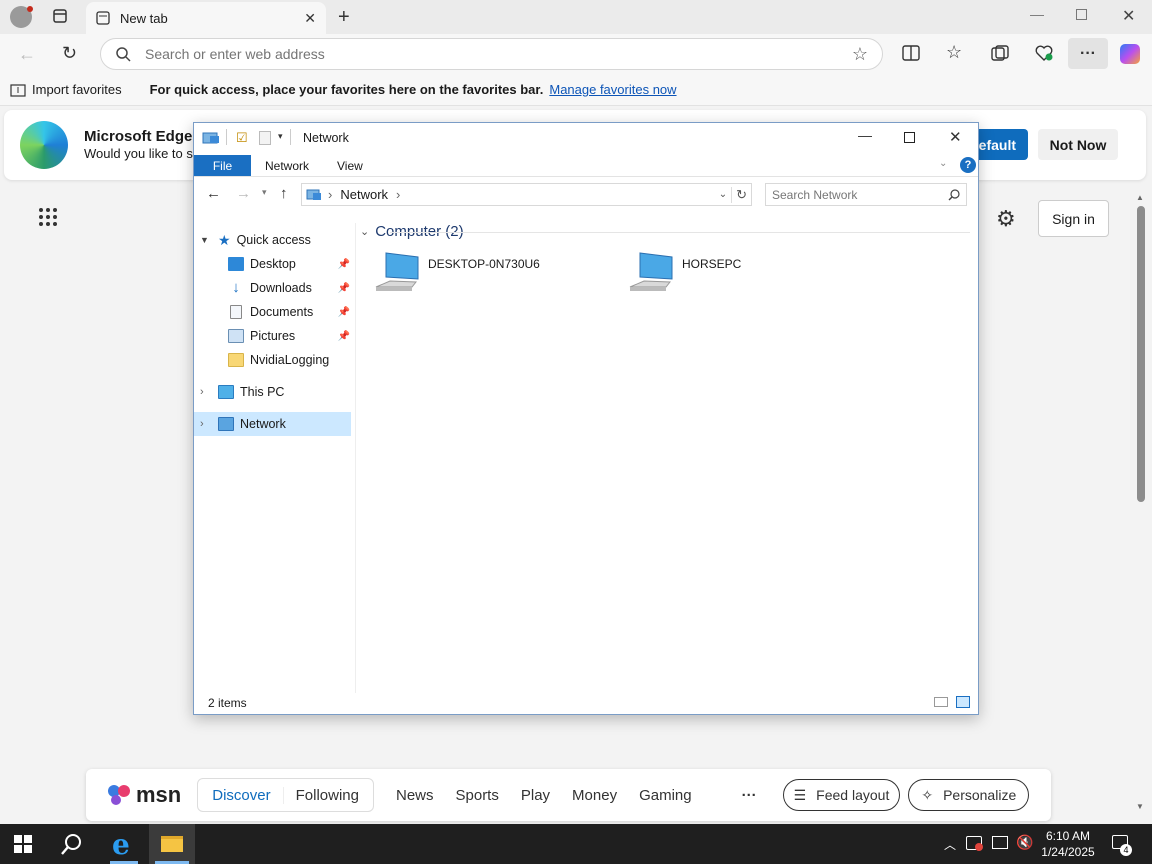 The image size is (1152, 864). What do you see at coordinates (1088, 53) in the screenshot?
I see `settings-and-more-button: ···` at bounding box center [1088, 53].